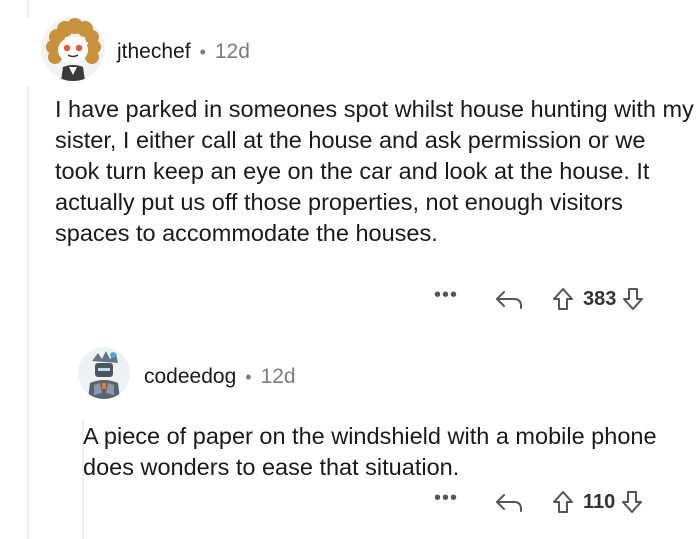  What do you see at coordinates (539, 299) in the screenshot?
I see `comment-actions: ••• 383` at bounding box center [539, 299].